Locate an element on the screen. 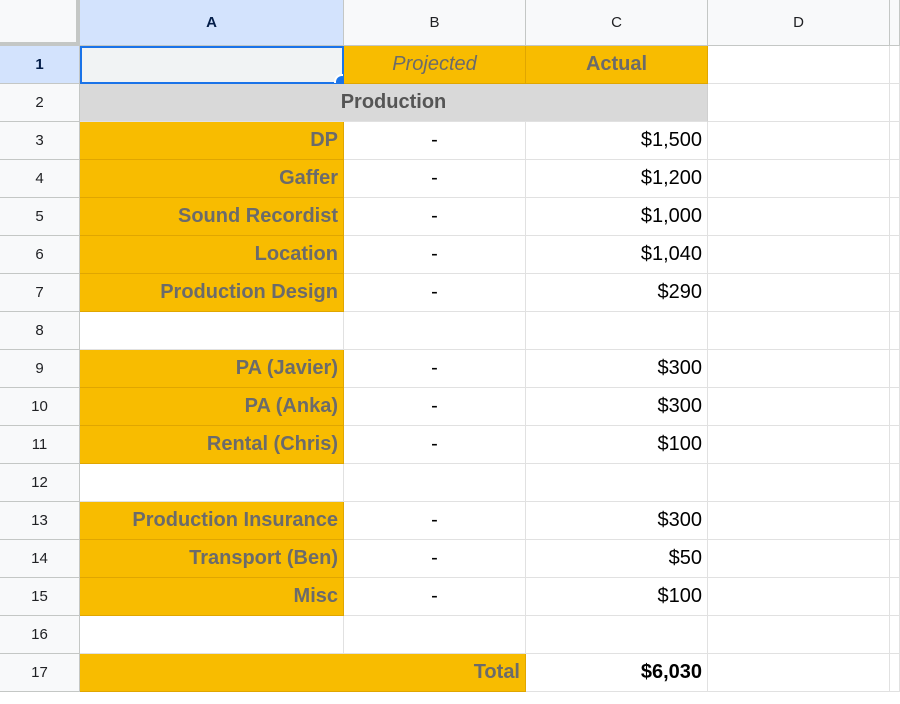  row-header-11: 11 is located at coordinates (40, 445).